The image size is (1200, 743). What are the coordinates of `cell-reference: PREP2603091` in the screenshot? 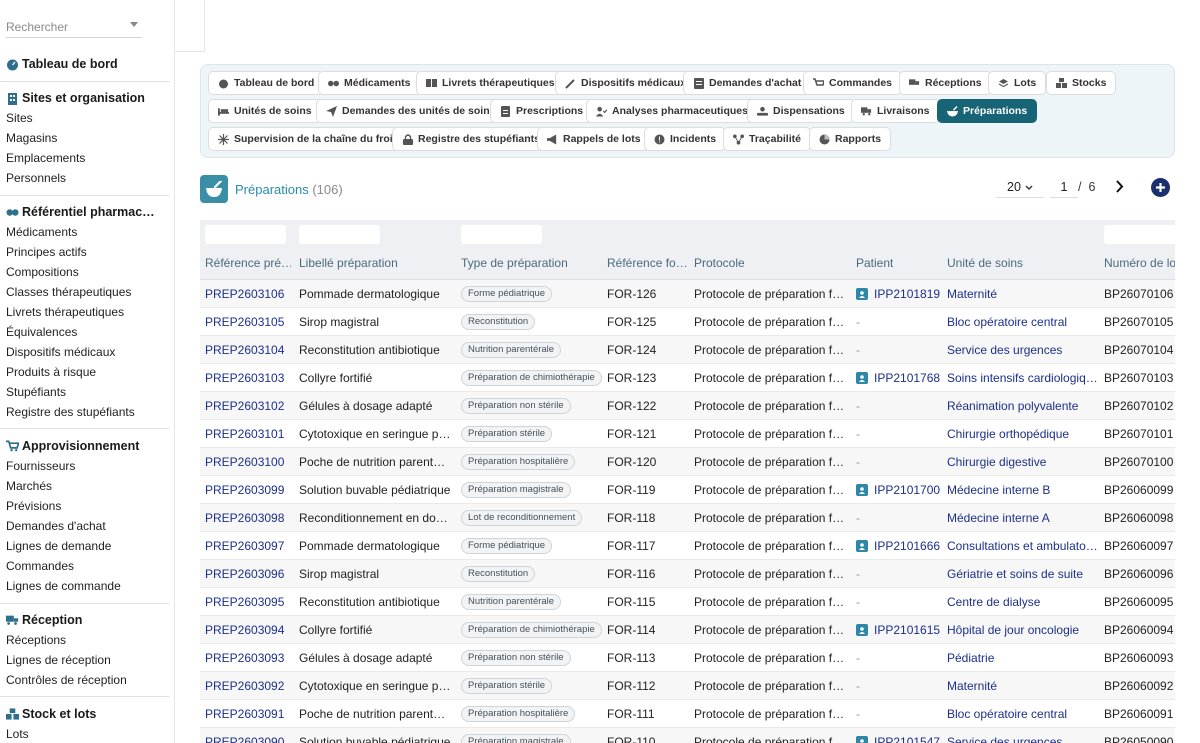 It's located at (250, 714).